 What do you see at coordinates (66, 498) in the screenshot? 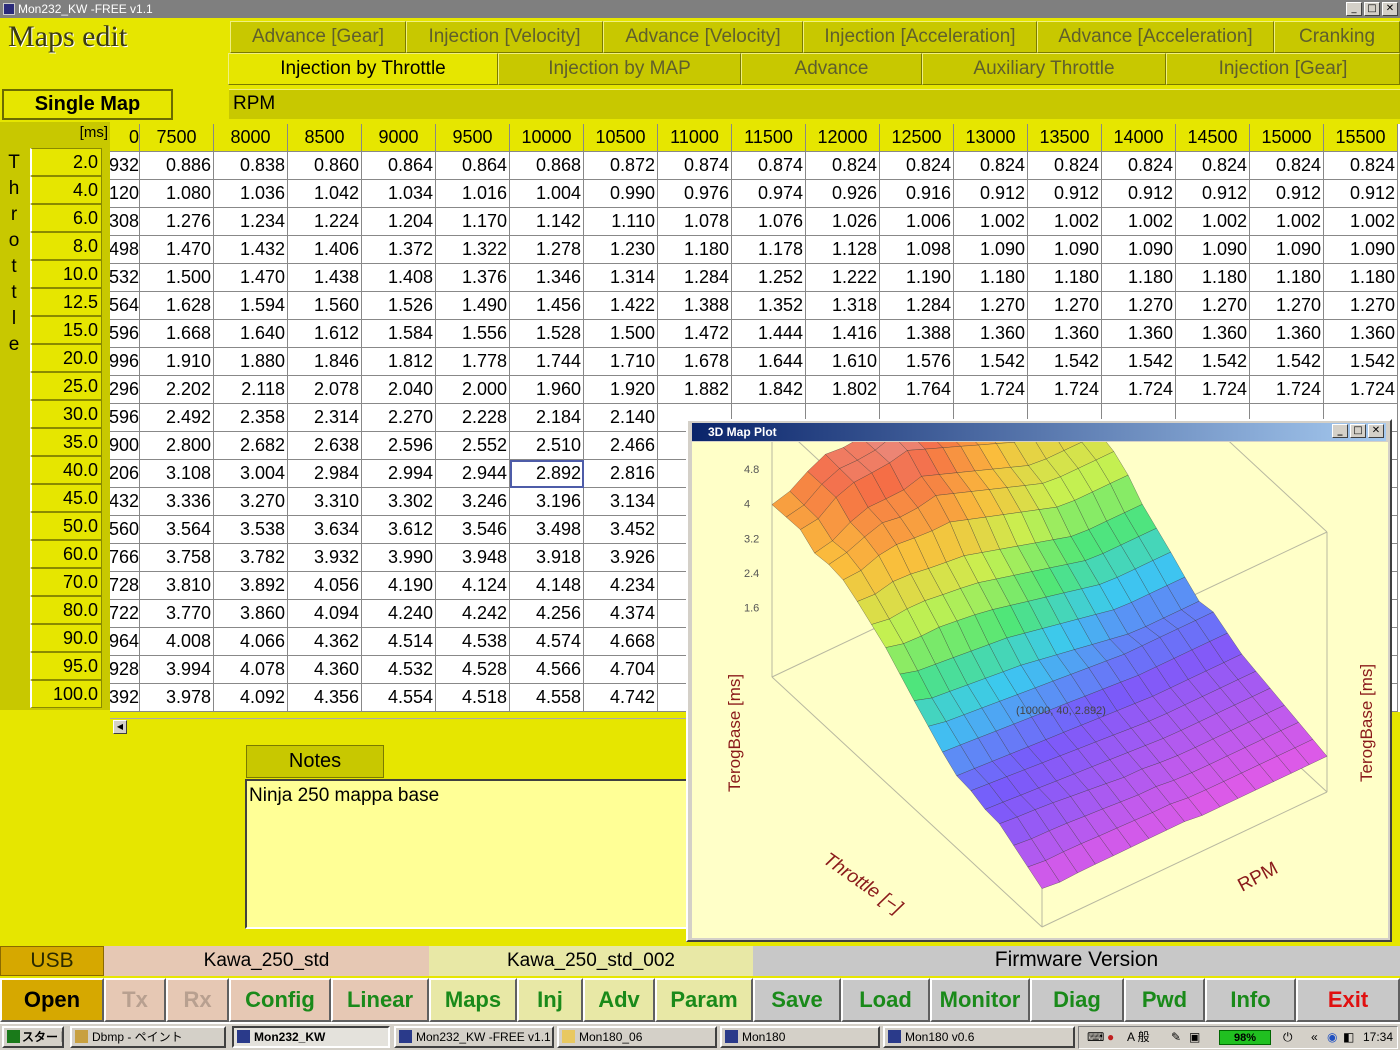
I see `throttle-value: 45.0` at bounding box center [66, 498].